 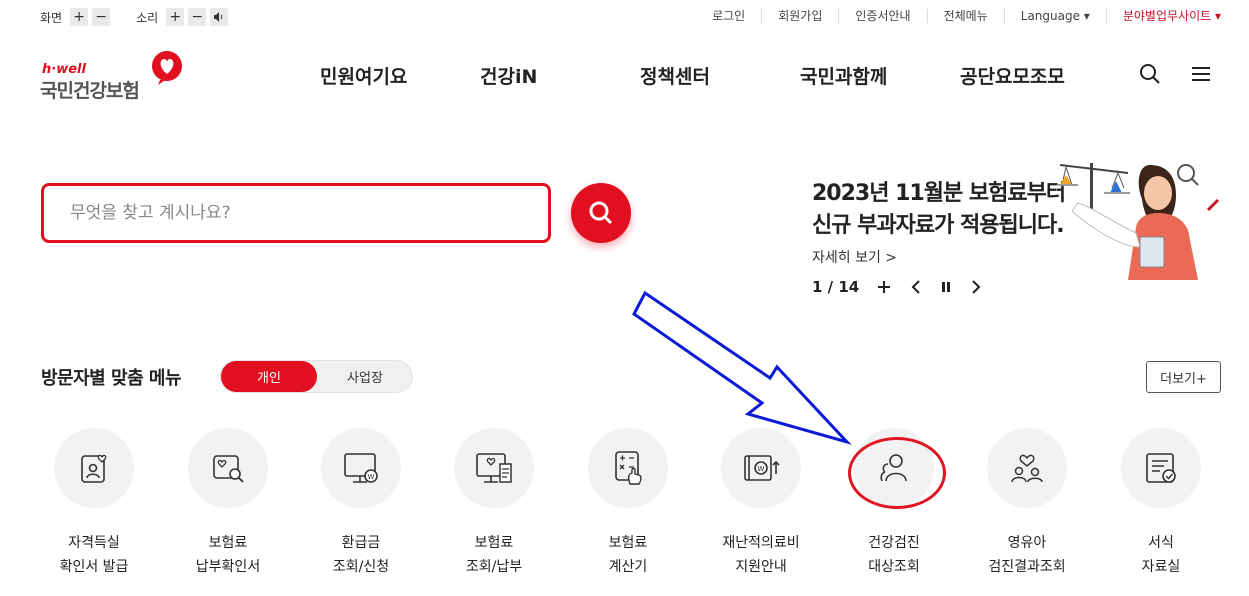 What do you see at coordinates (883, 16) in the screenshot?
I see `certificate-guide-link: 인증서안내` at bounding box center [883, 16].